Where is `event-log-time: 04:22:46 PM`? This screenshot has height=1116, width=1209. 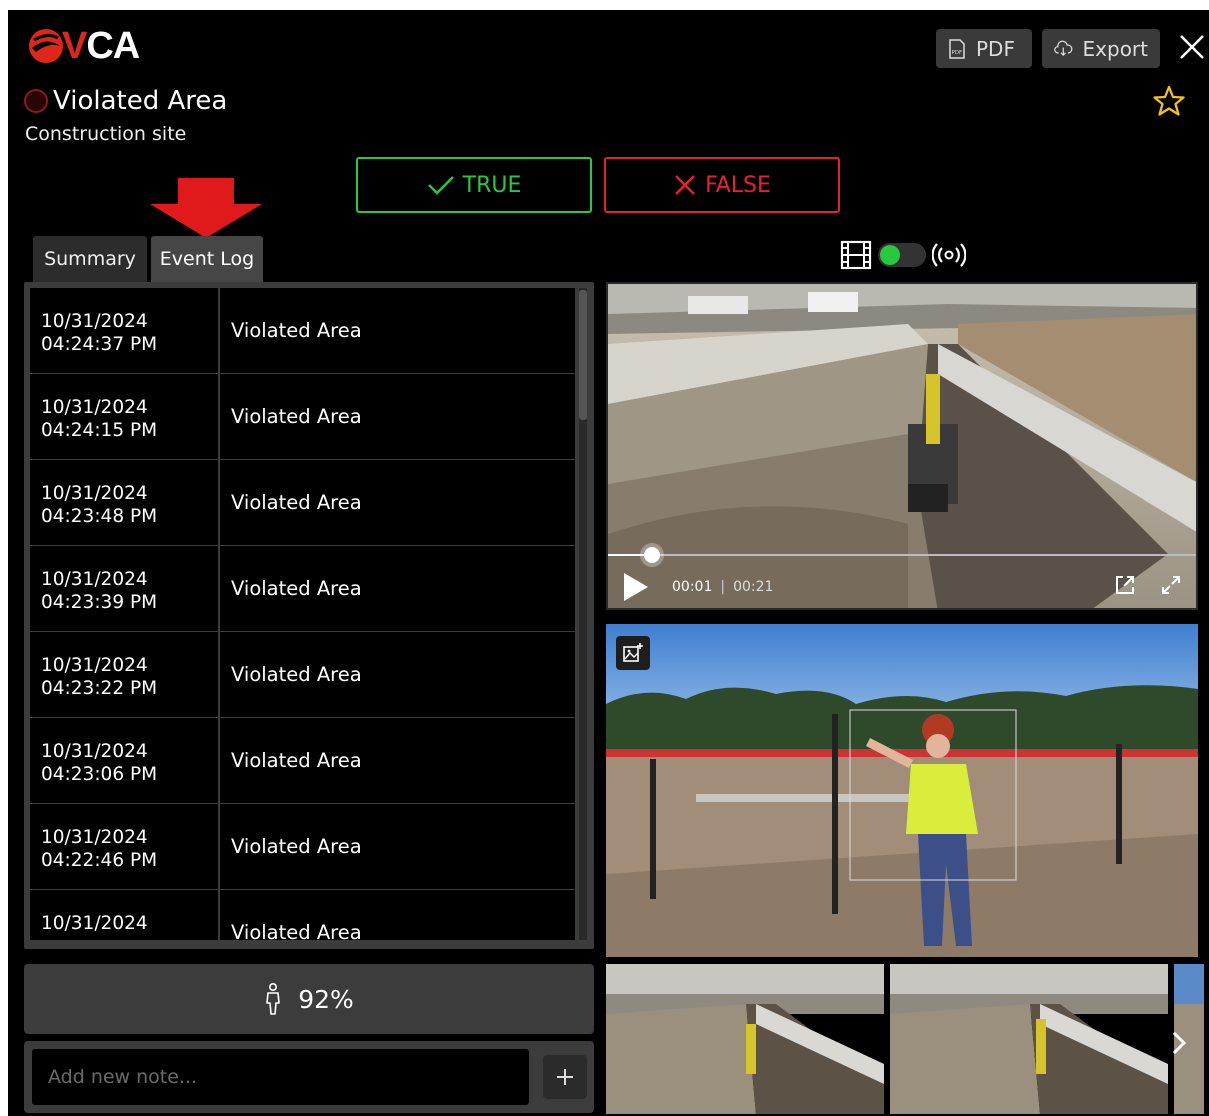
event-log-time: 04:22:46 PM is located at coordinates (99, 860).